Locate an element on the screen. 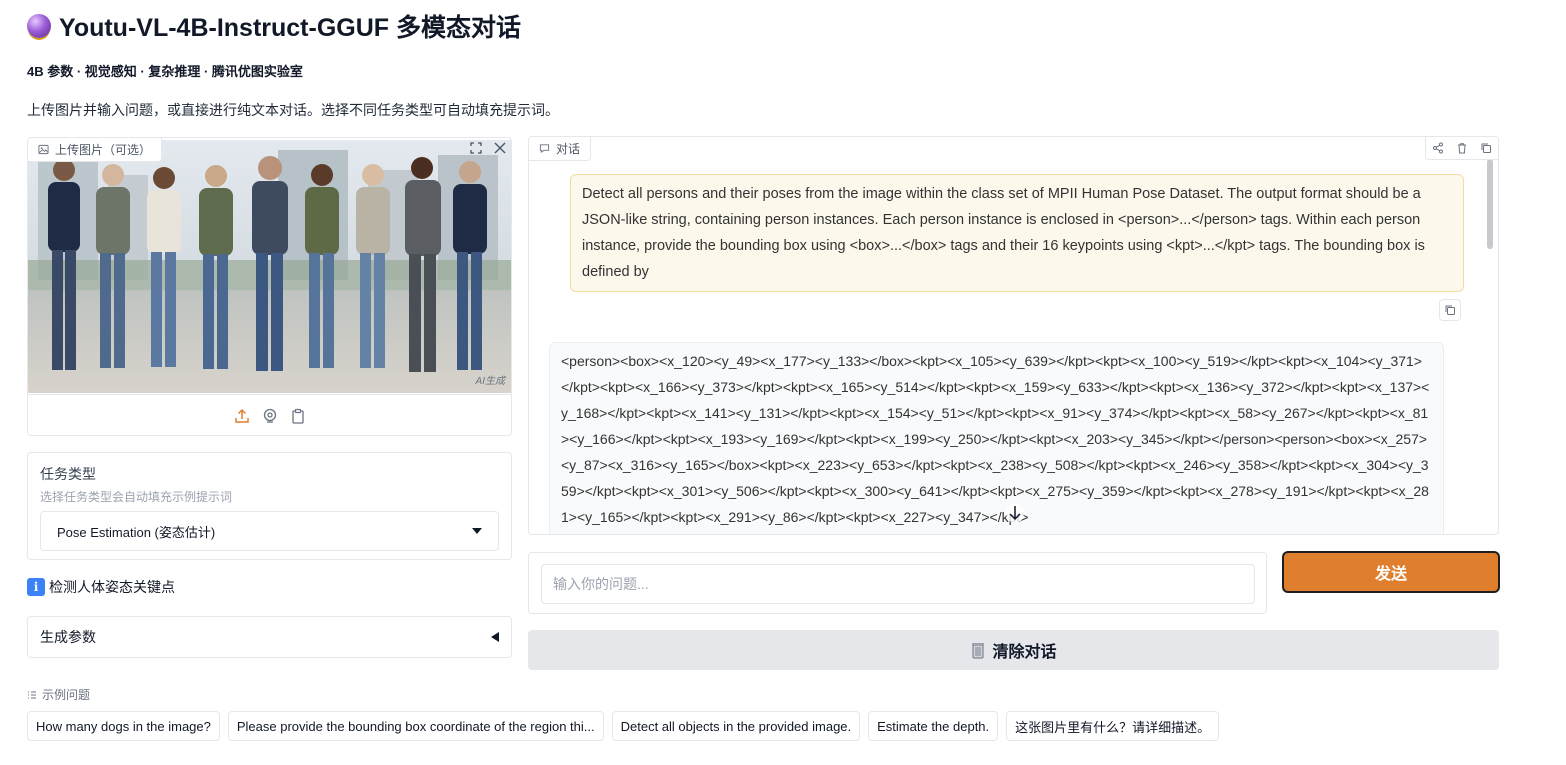  chat-scrollbar is located at coordinates (1490, 204).